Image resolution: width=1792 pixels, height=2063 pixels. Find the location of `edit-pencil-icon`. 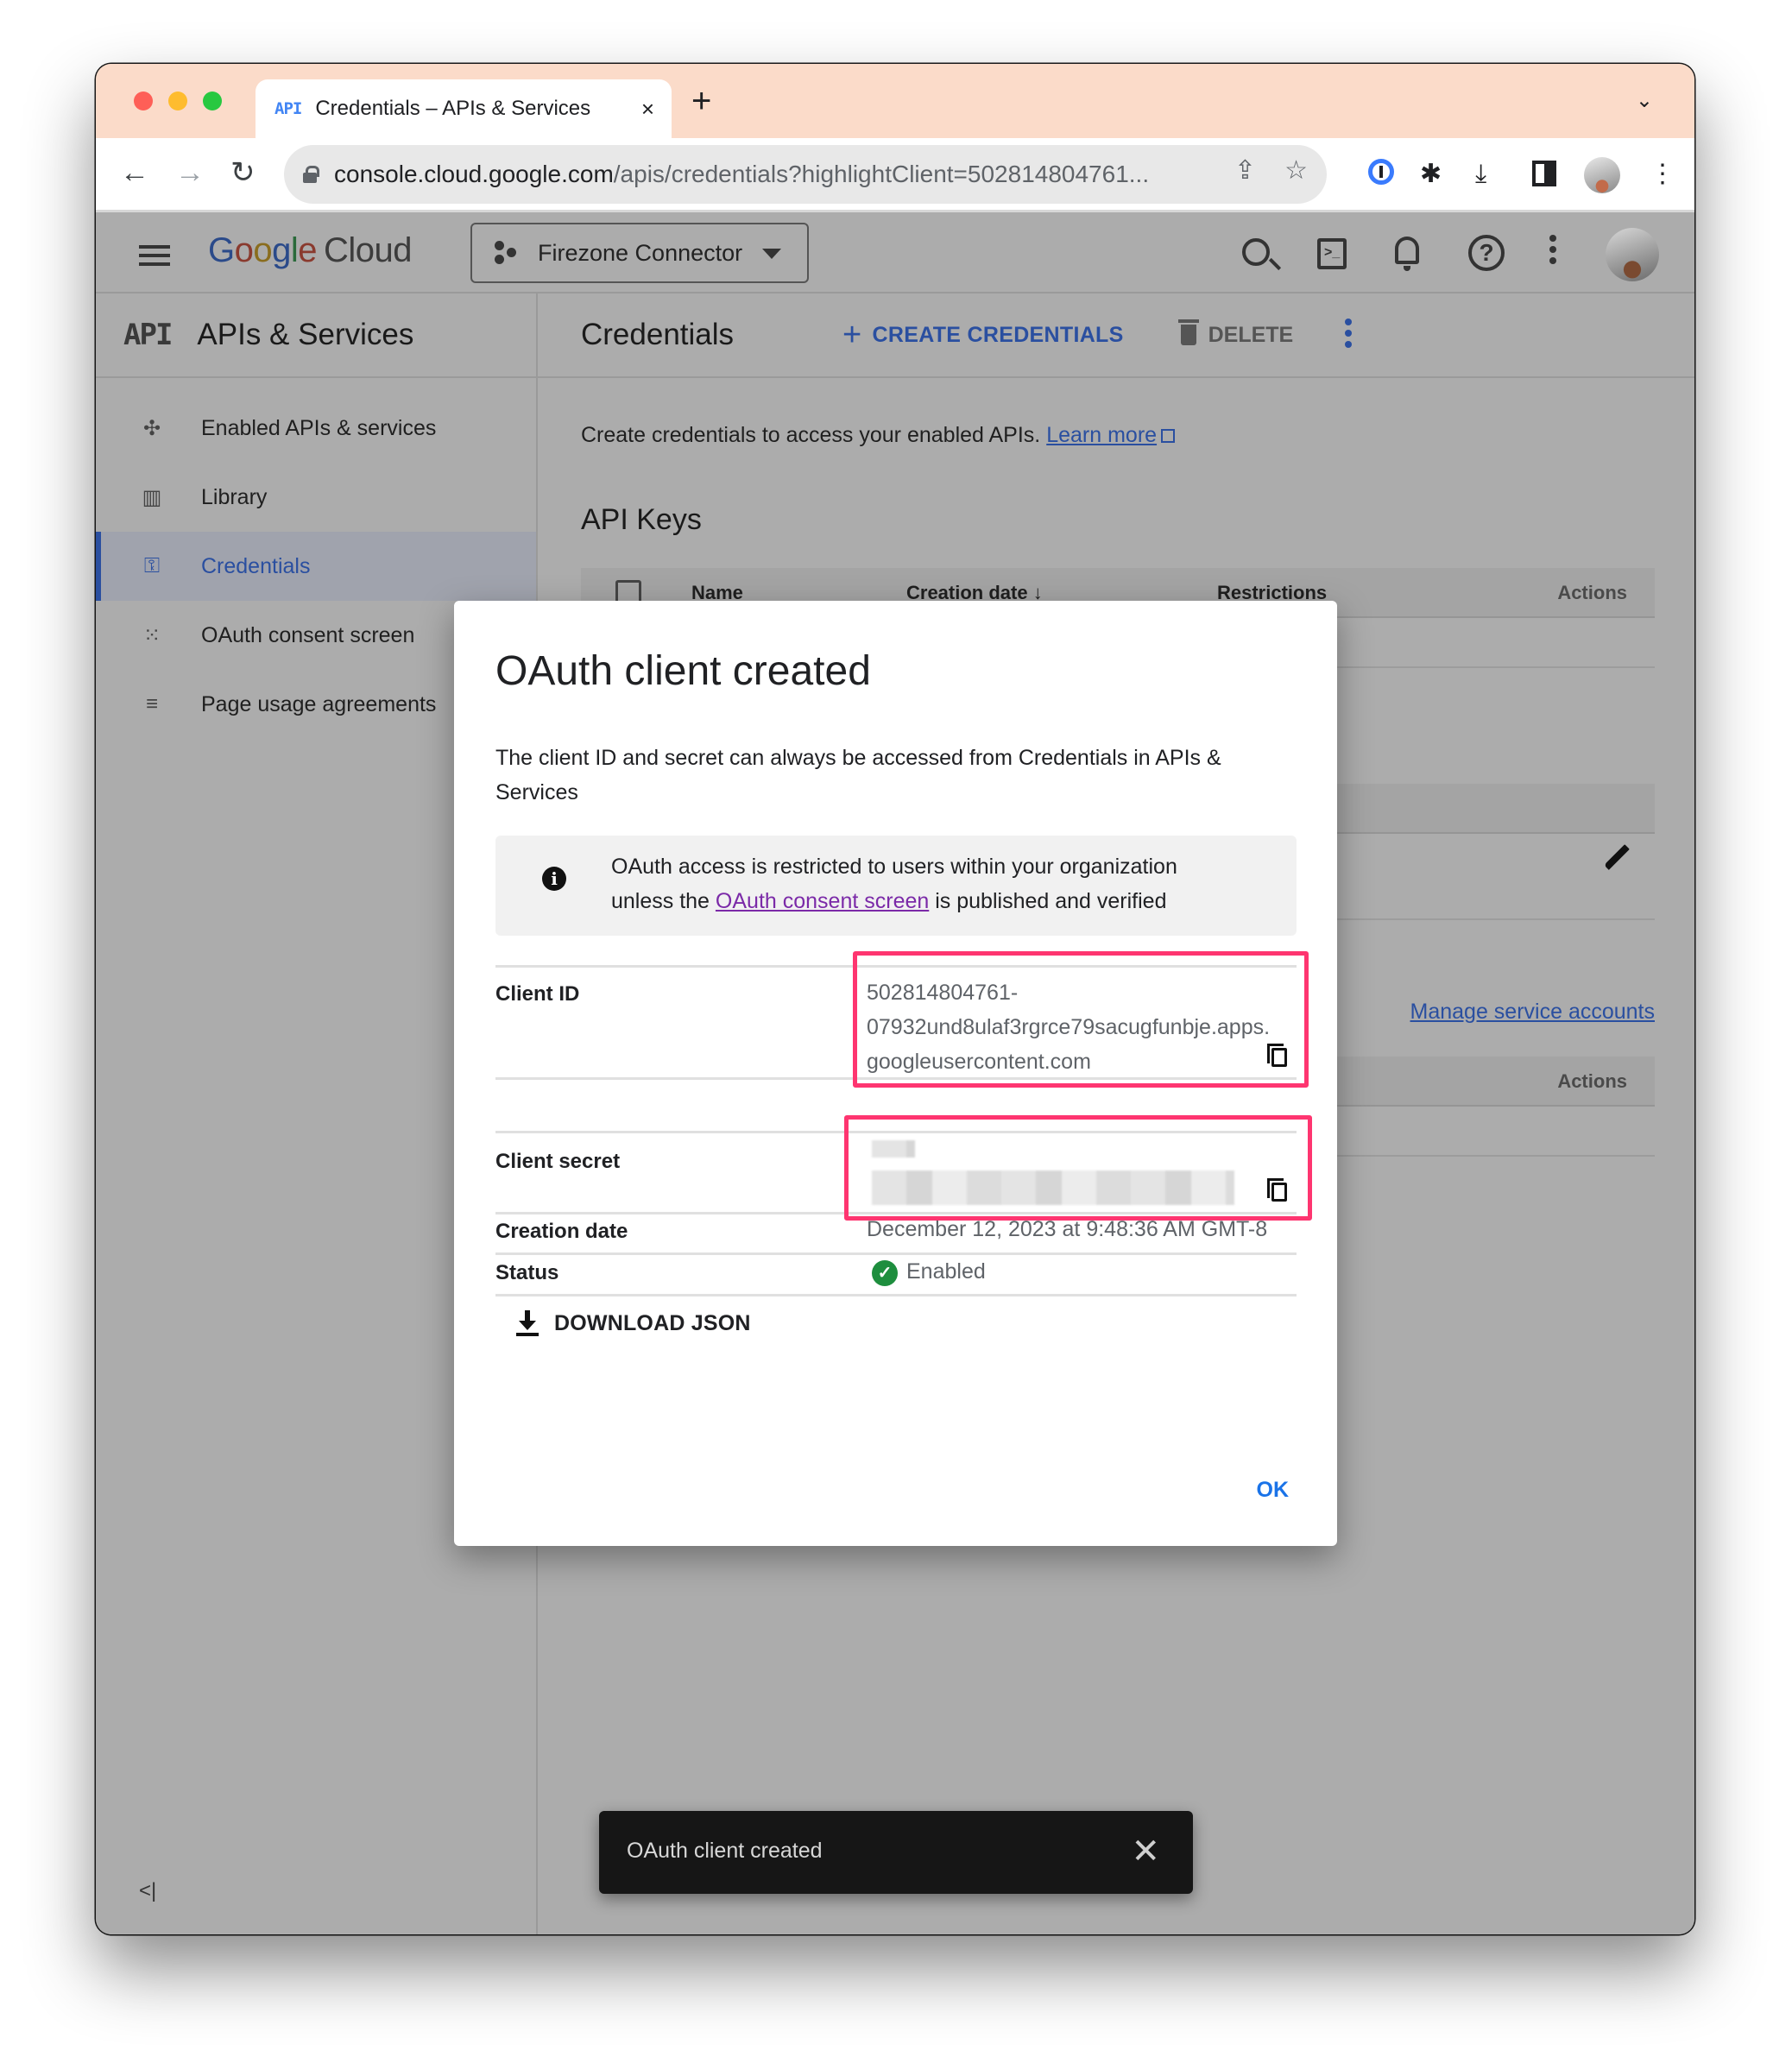

edit-pencil-icon is located at coordinates (1617, 857).